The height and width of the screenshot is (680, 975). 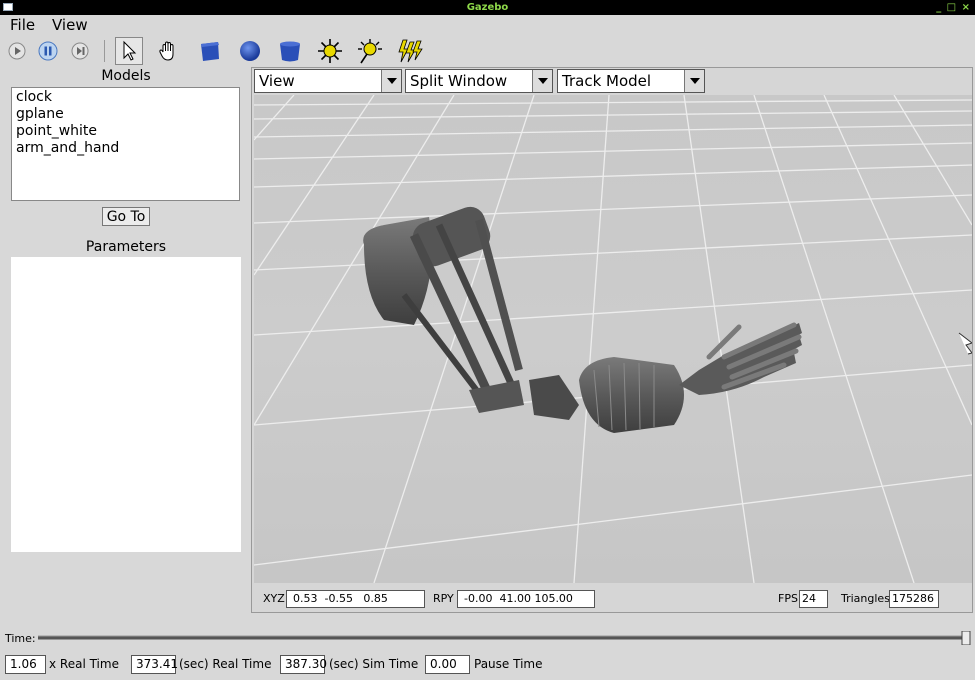 I want to click on insert-spot-light-button, so click(x=370, y=51).